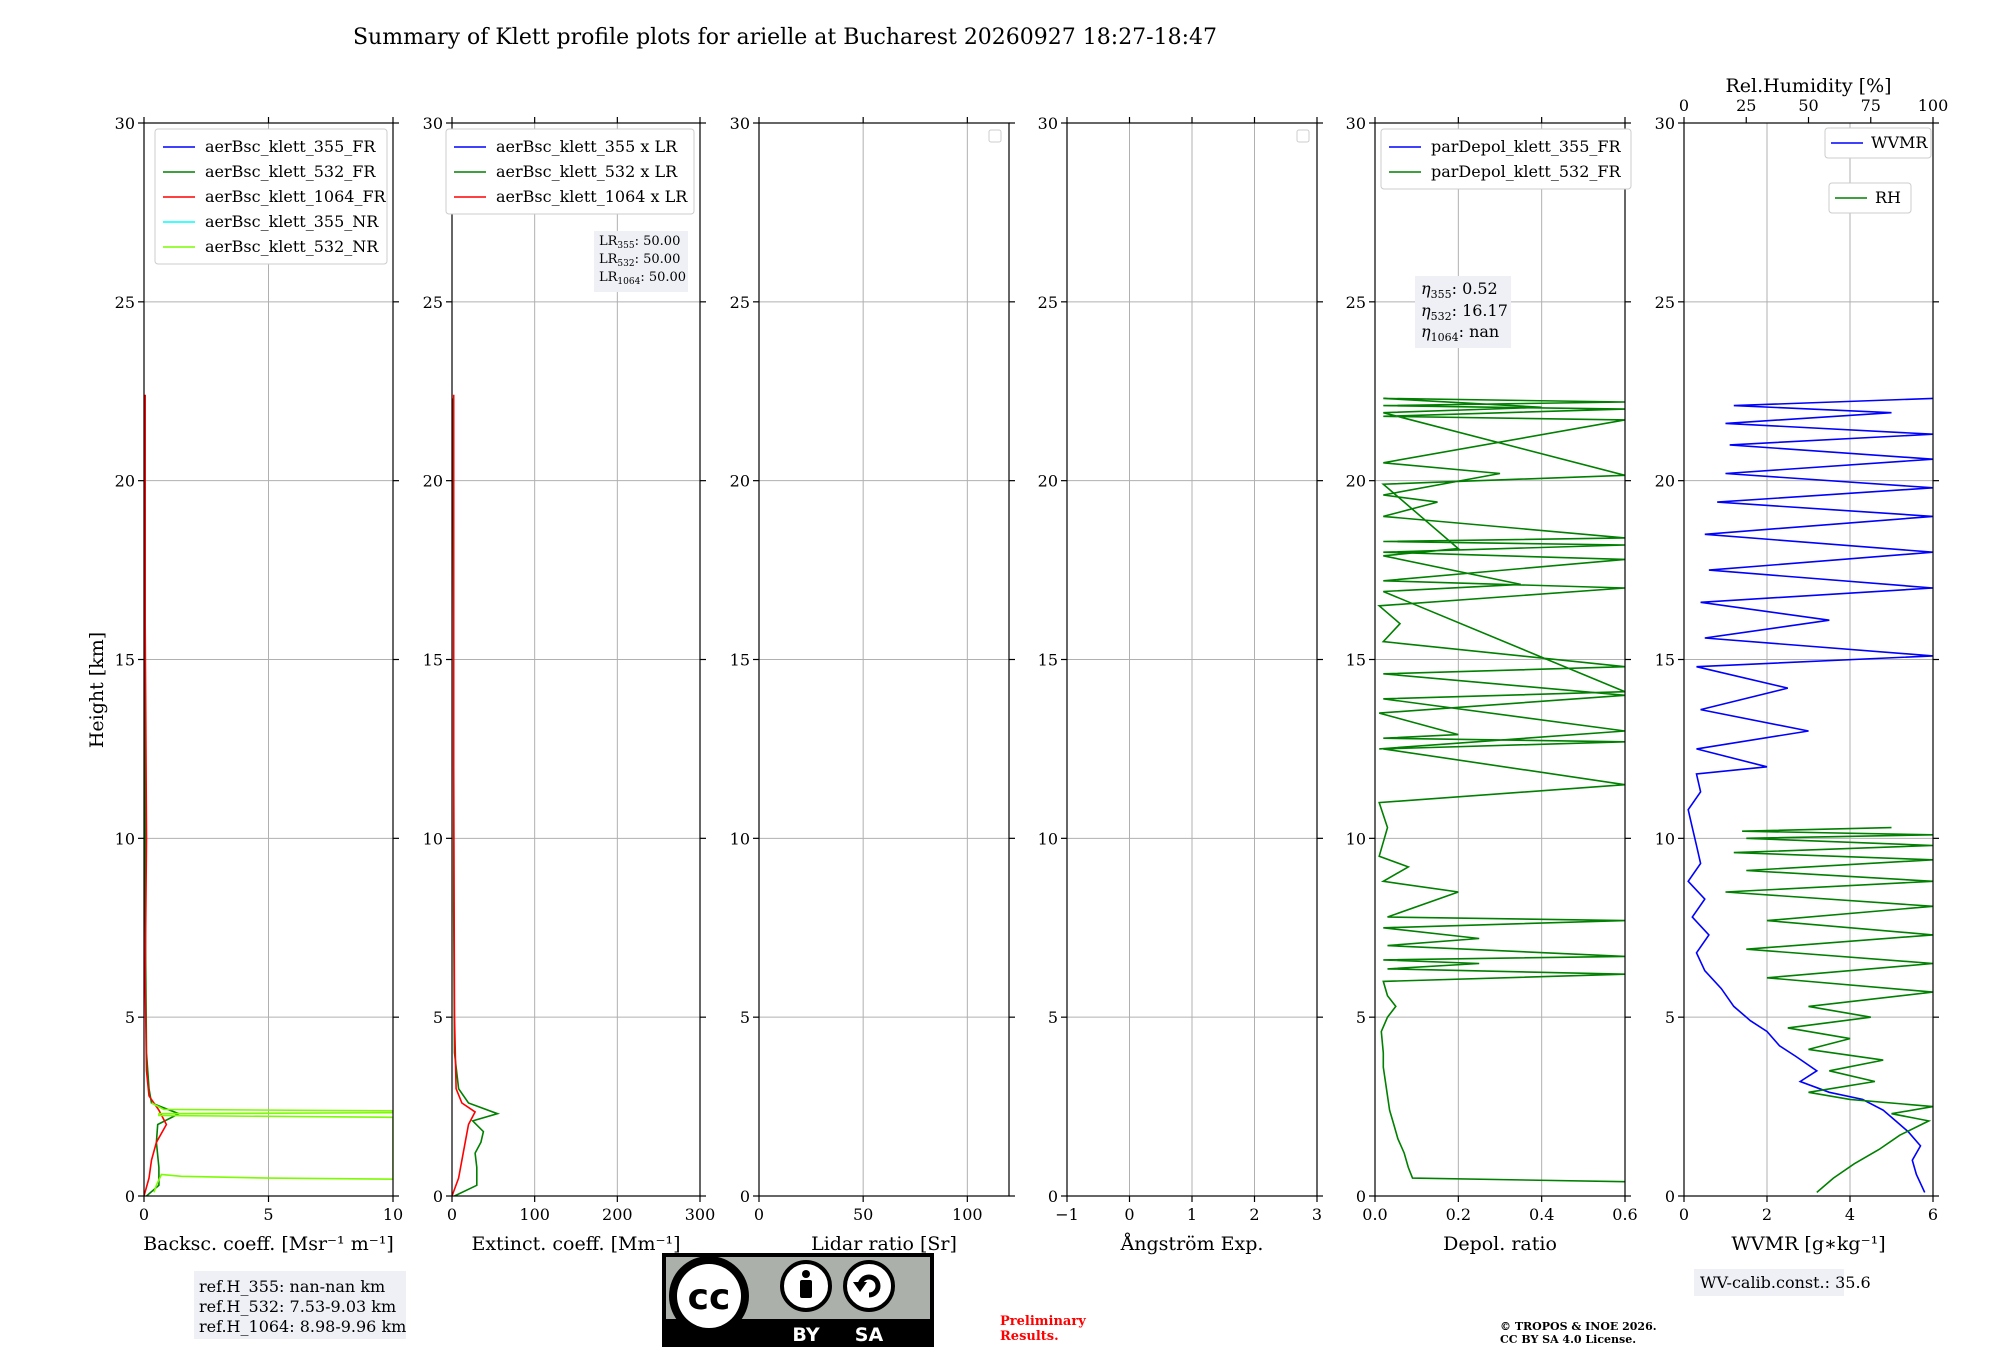 This screenshot has height=1360, width=2000. What do you see at coordinates (1933, 105) in the screenshot?
I see `x2-tick-label: 100` at bounding box center [1933, 105].